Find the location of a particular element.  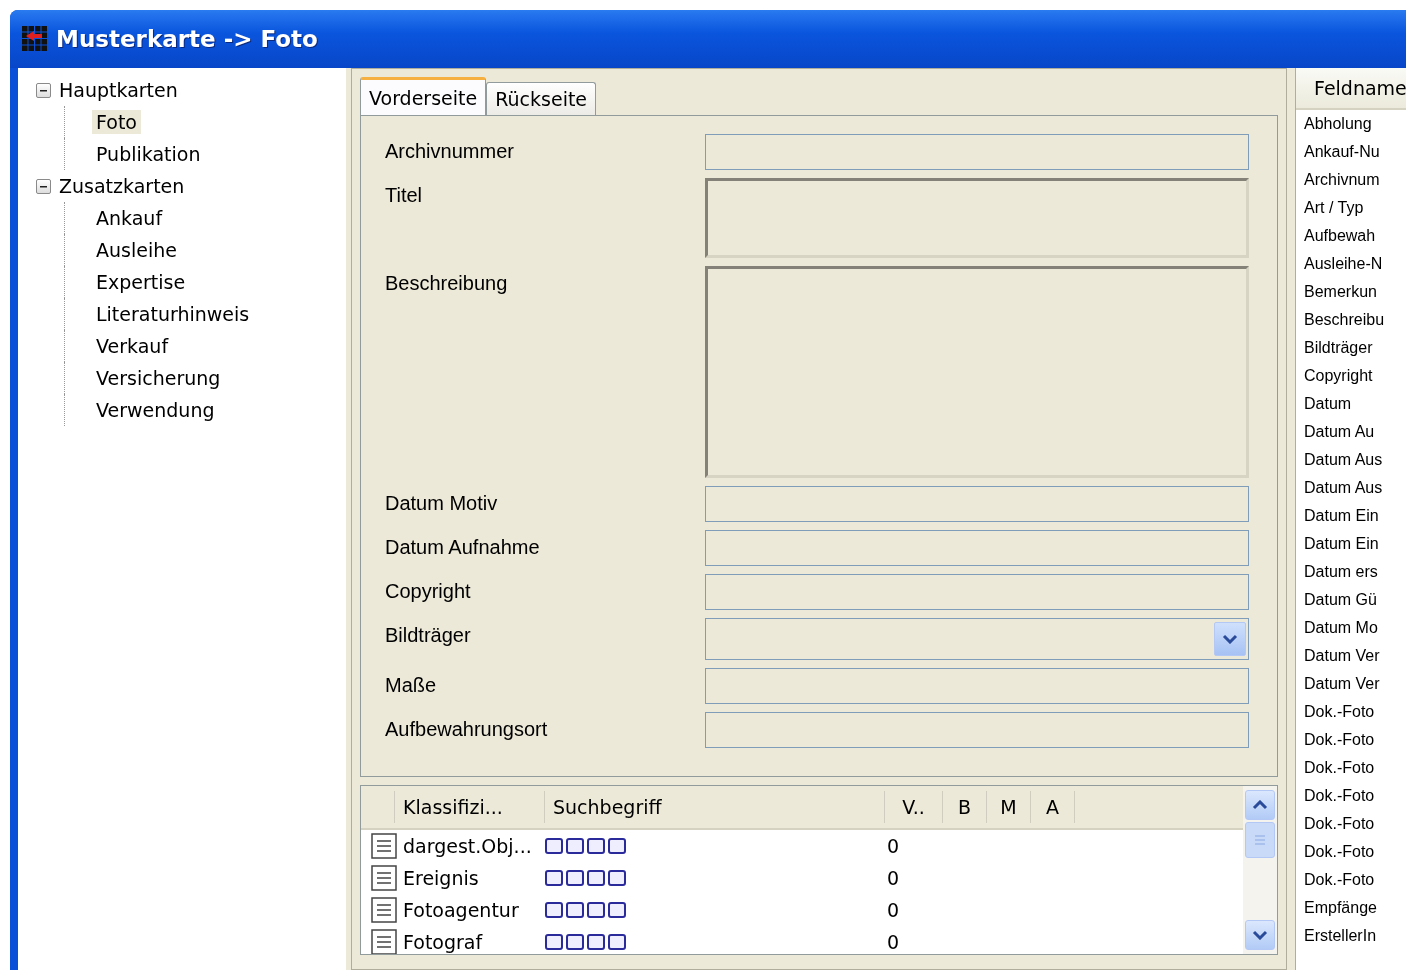

text-area is located at coordinates (977, 218).